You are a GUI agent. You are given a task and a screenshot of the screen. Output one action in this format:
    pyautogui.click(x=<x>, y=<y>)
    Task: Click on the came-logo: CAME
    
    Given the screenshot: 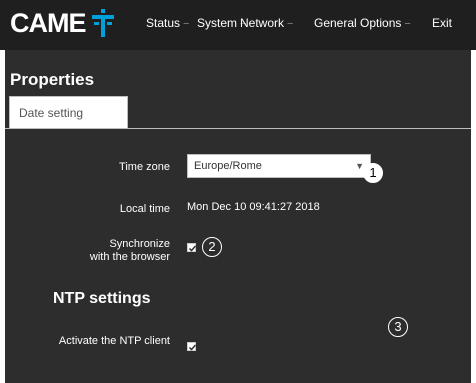 What is the action you would take?
    pyautogui.click(x=62, y=23)
    